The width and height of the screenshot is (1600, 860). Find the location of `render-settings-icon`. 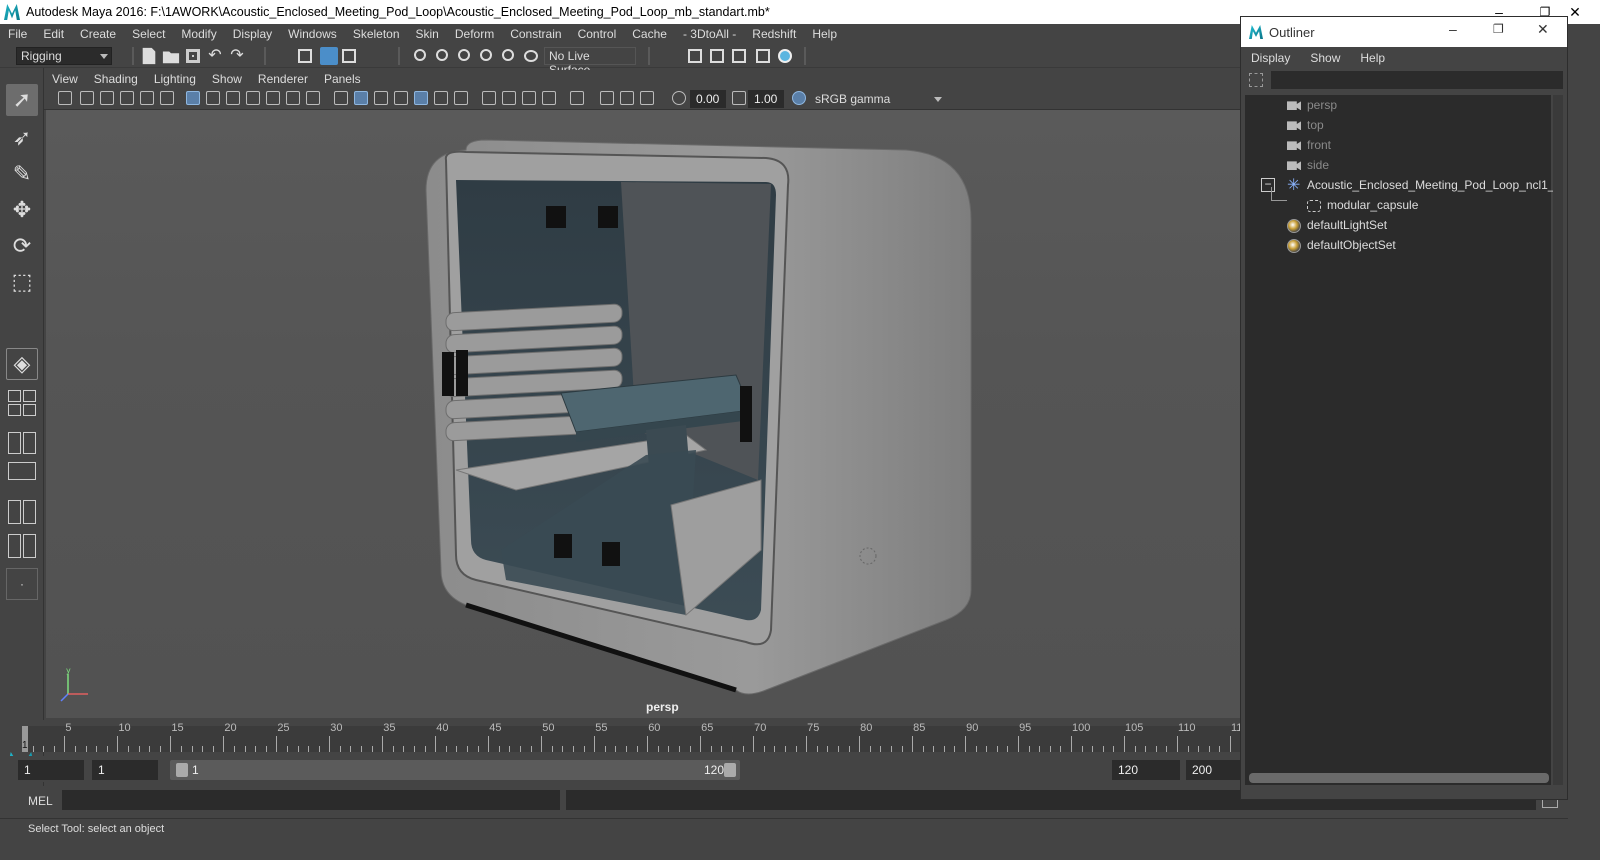

render-settings-icon is located at coordinates (763, 56).